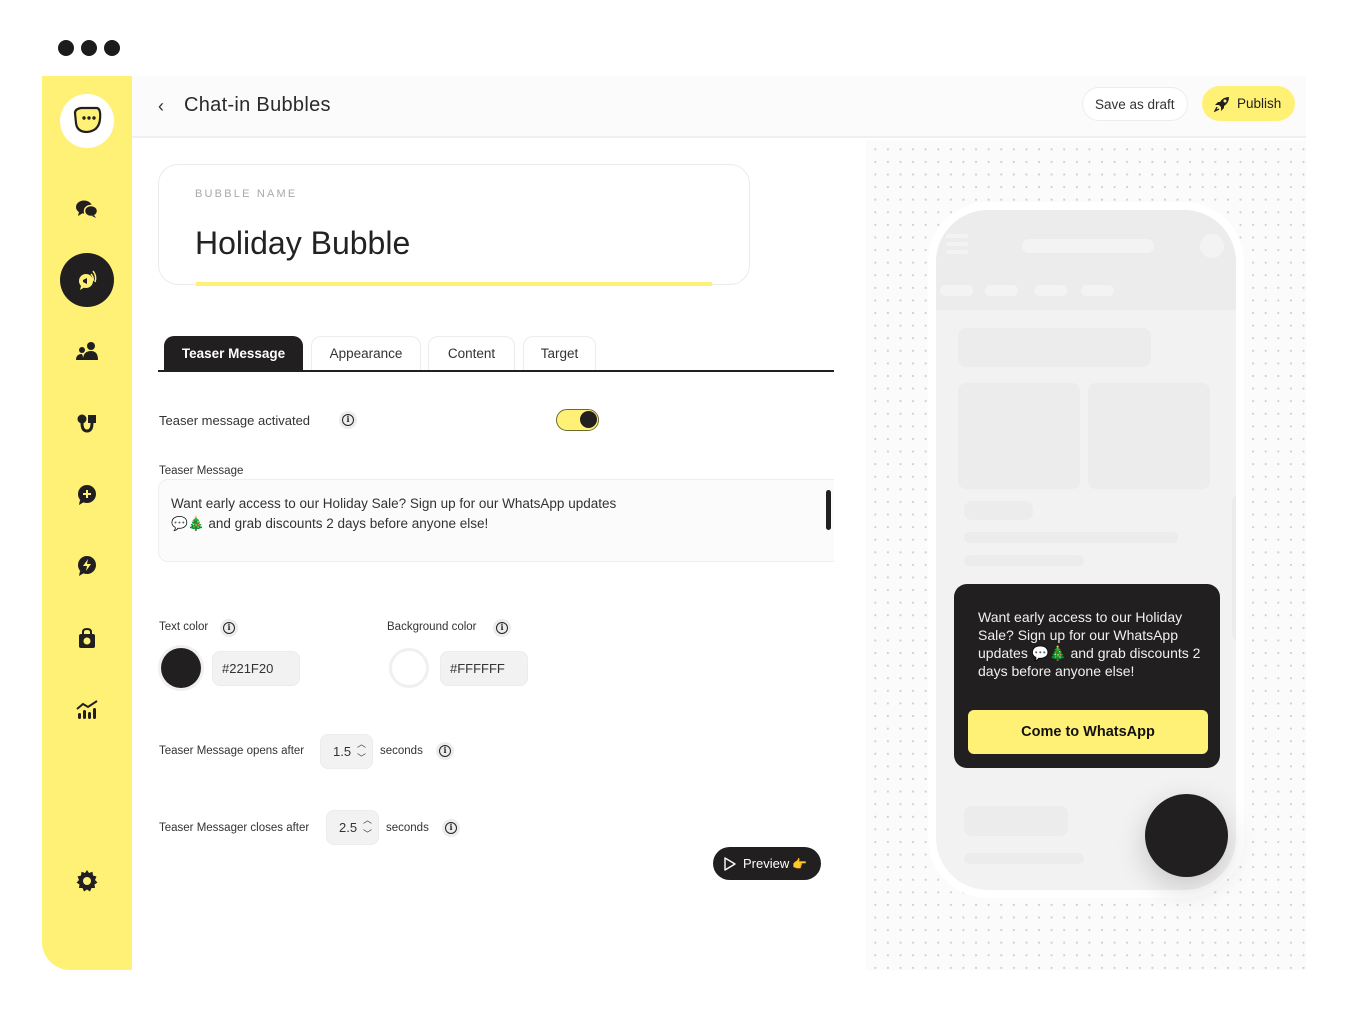  Describe the element at coordinates (800, 863) in the screenshot. I see `pointing-hand-icon: 👉` at that location.